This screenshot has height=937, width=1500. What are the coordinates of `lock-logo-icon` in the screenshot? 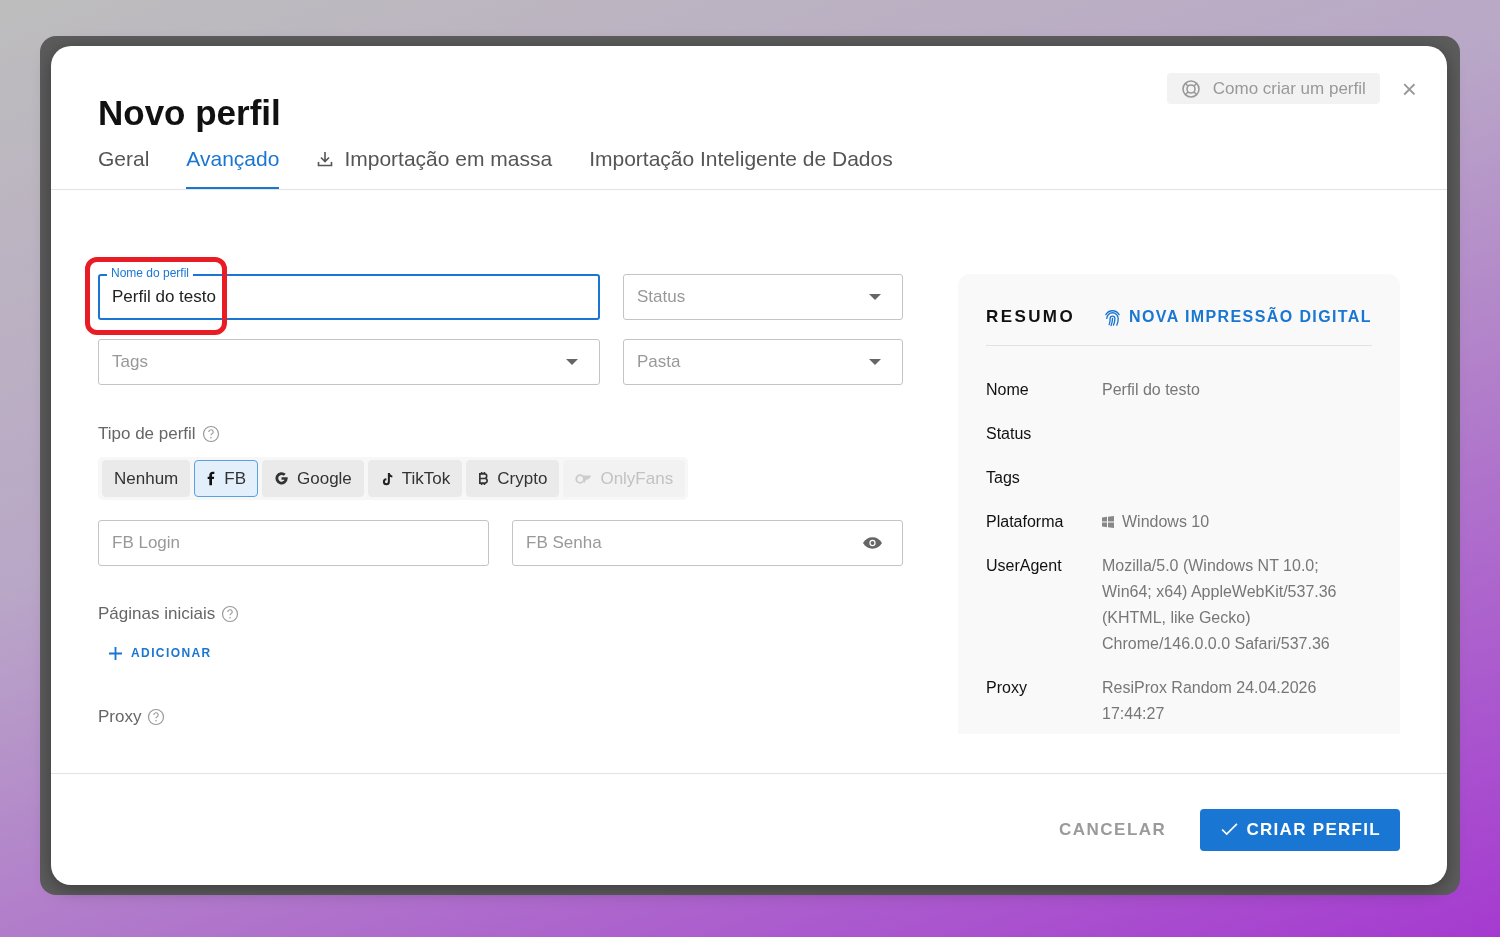 It's located at (584, 478).